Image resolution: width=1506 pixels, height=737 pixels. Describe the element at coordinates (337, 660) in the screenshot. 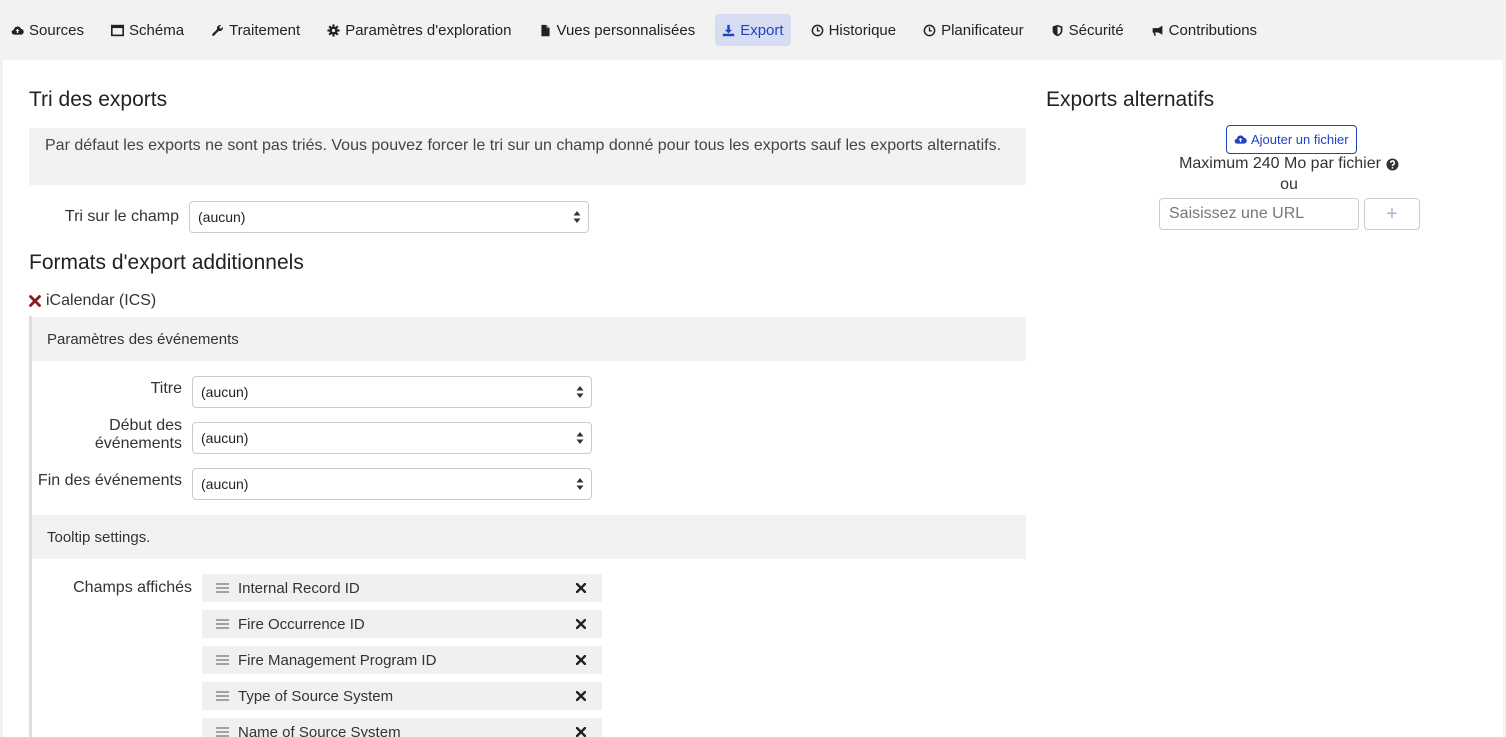

I see `chip-label: Fire Management Program ID` at that location.